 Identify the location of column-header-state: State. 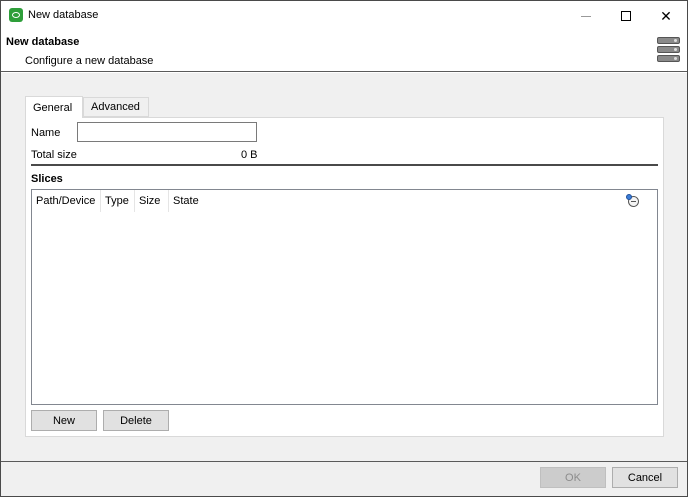
(199, 201).